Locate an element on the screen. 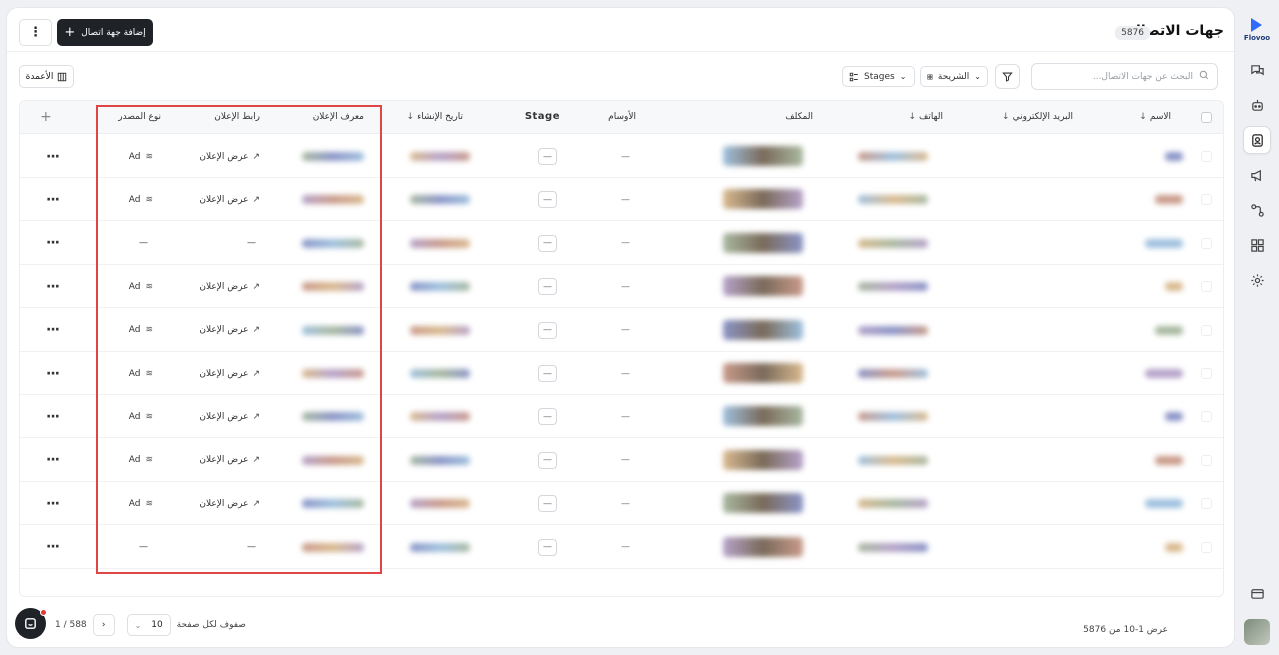 This screenshot has width=1279, height=655. rows-per-page-select: ⌄ 10 is located at coordinates (148, 625).